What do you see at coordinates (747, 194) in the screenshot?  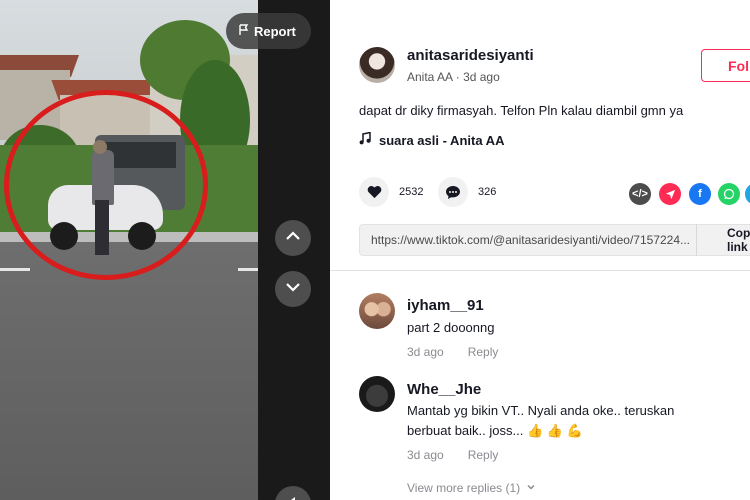 I see `share-more-icon` at bounding box center [747, 194].